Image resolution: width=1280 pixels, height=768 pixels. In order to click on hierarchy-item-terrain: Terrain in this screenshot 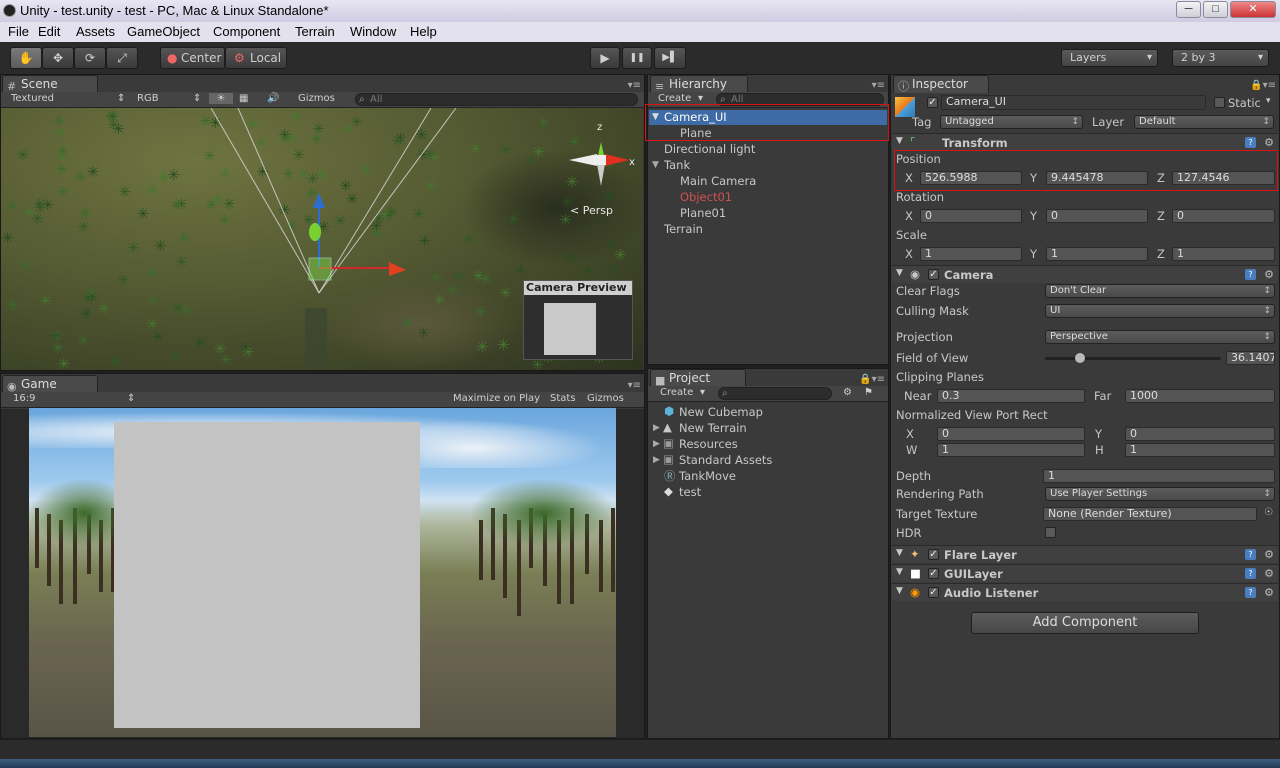, I will do `click(683, 229)`.